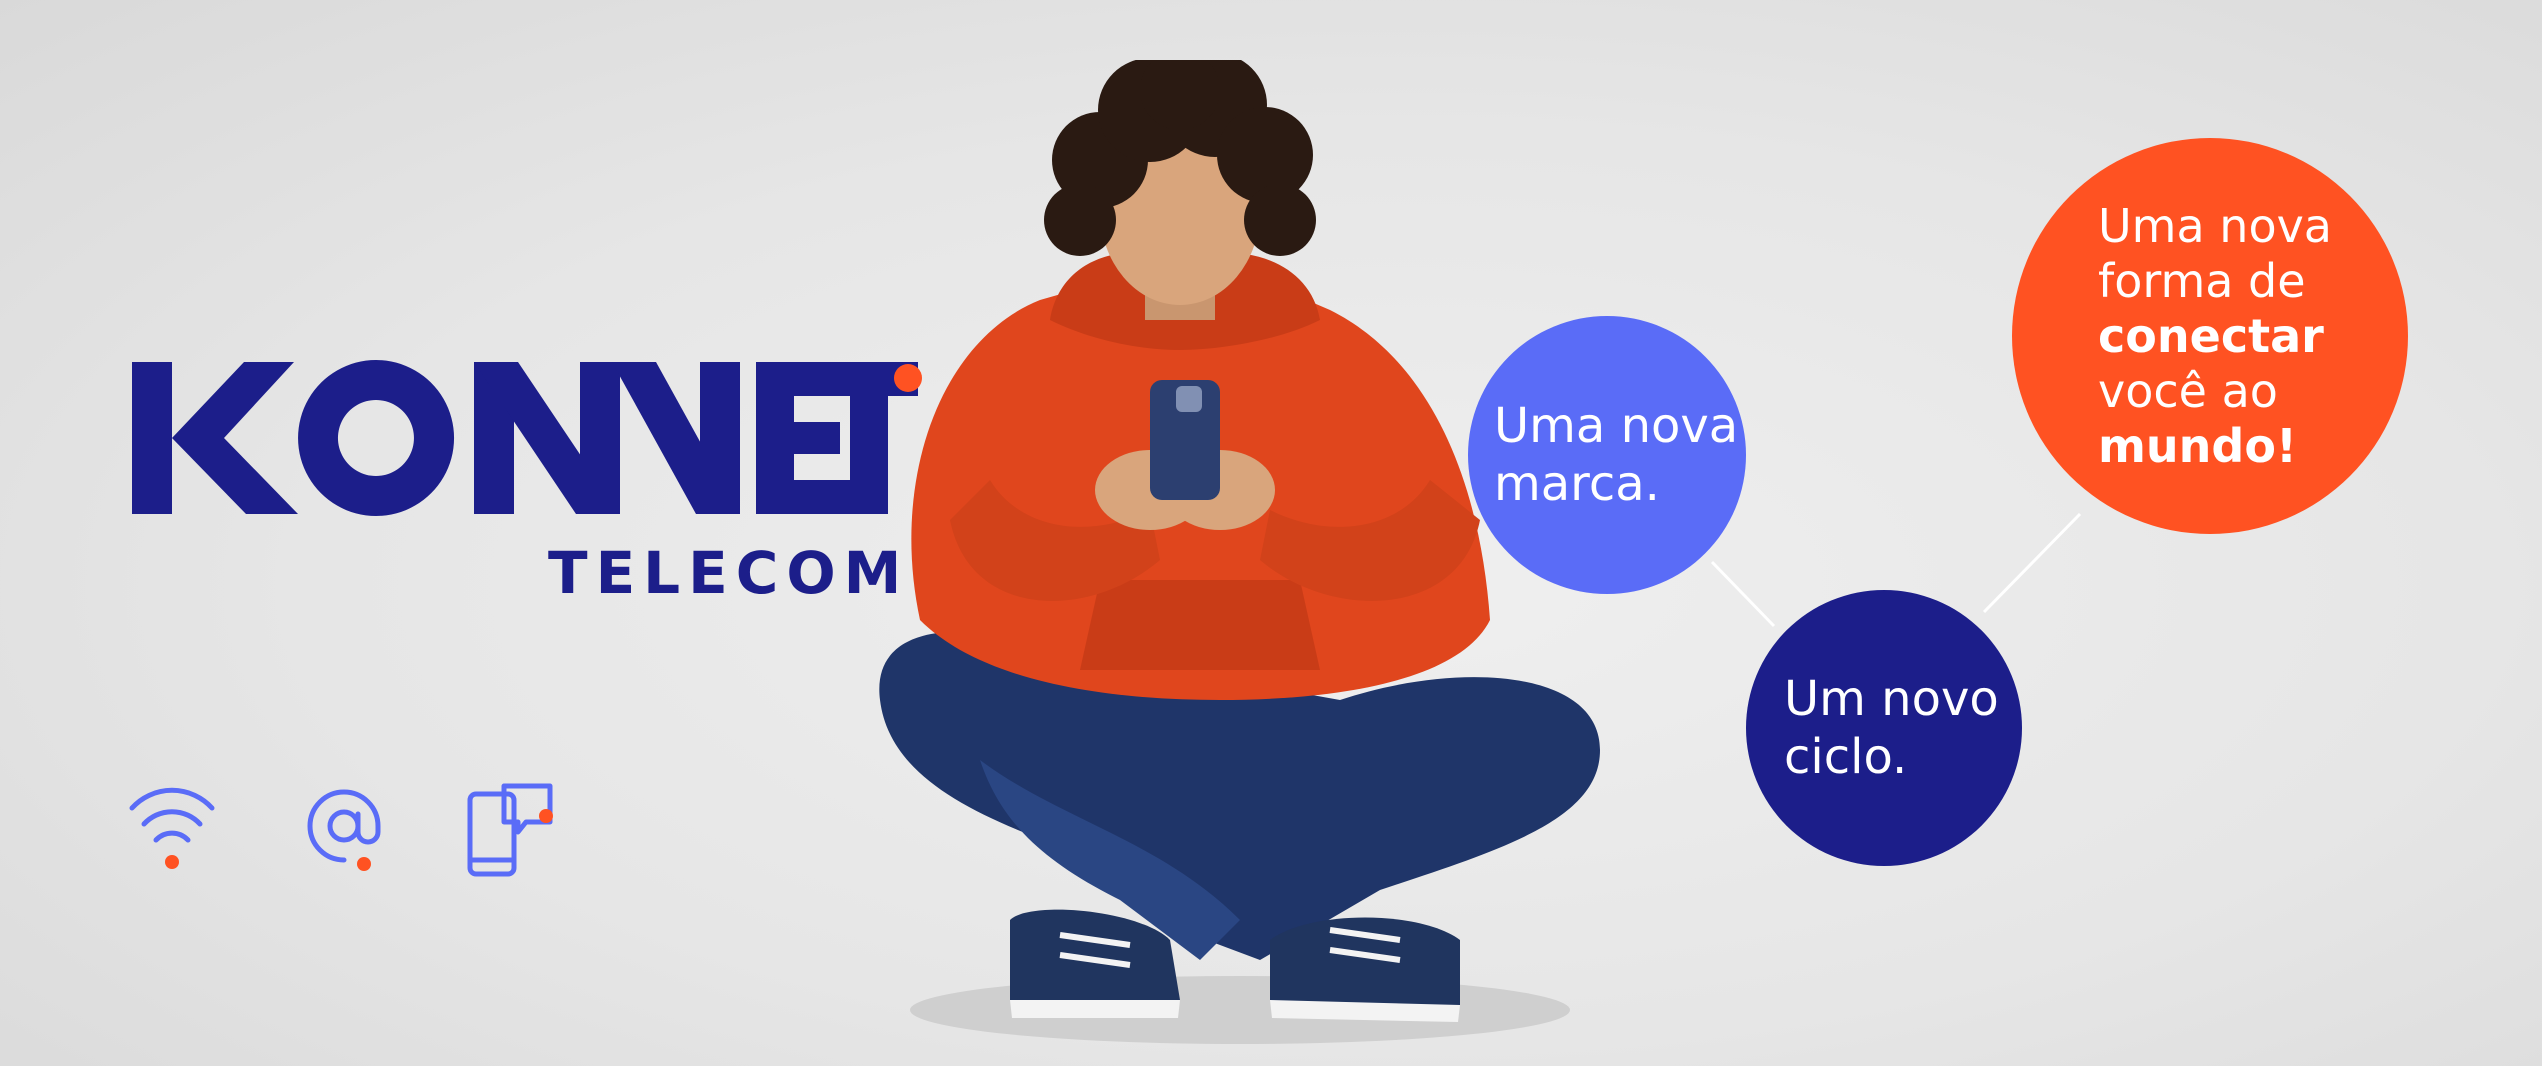 The width and height of the screenshot is (2542, 1066). What do you see at coordinates (2202, 280) in the screenshot?
I see `bubble-connect-line2: forma de` at bounding box center [2202, 280].